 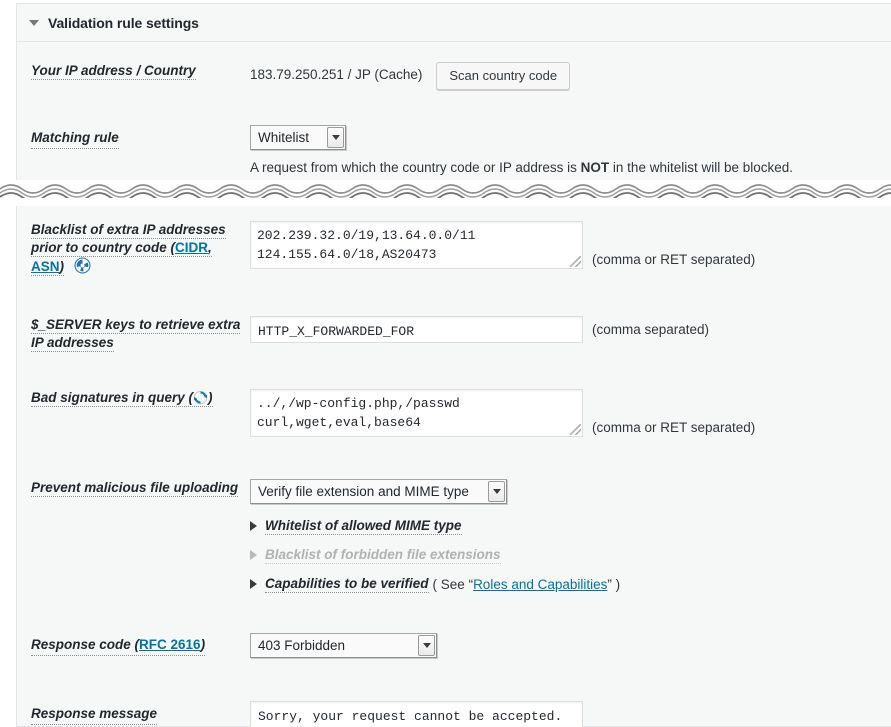 I want to click on matching-rule-label: Matching rule, so click(x=75, y=137).